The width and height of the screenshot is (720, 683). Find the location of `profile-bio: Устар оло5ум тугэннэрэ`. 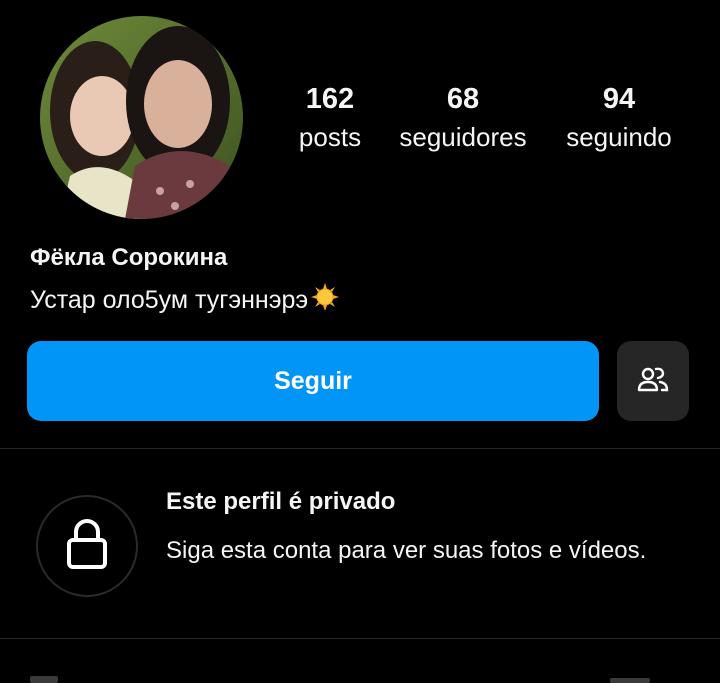

profile-bio: Устар оло5ум тугэннэрэ is located at coordinates (185, 300).